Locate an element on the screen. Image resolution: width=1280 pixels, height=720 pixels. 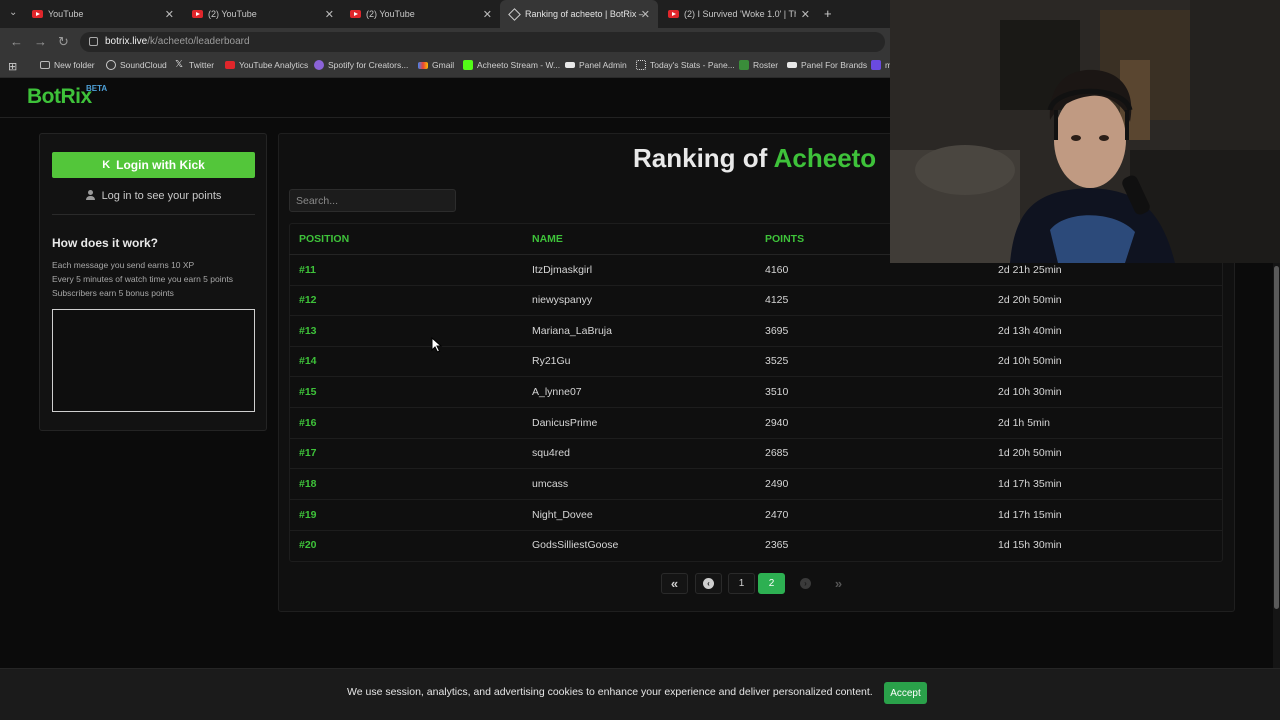
botrix-icon is located at coordinates (514, 14).